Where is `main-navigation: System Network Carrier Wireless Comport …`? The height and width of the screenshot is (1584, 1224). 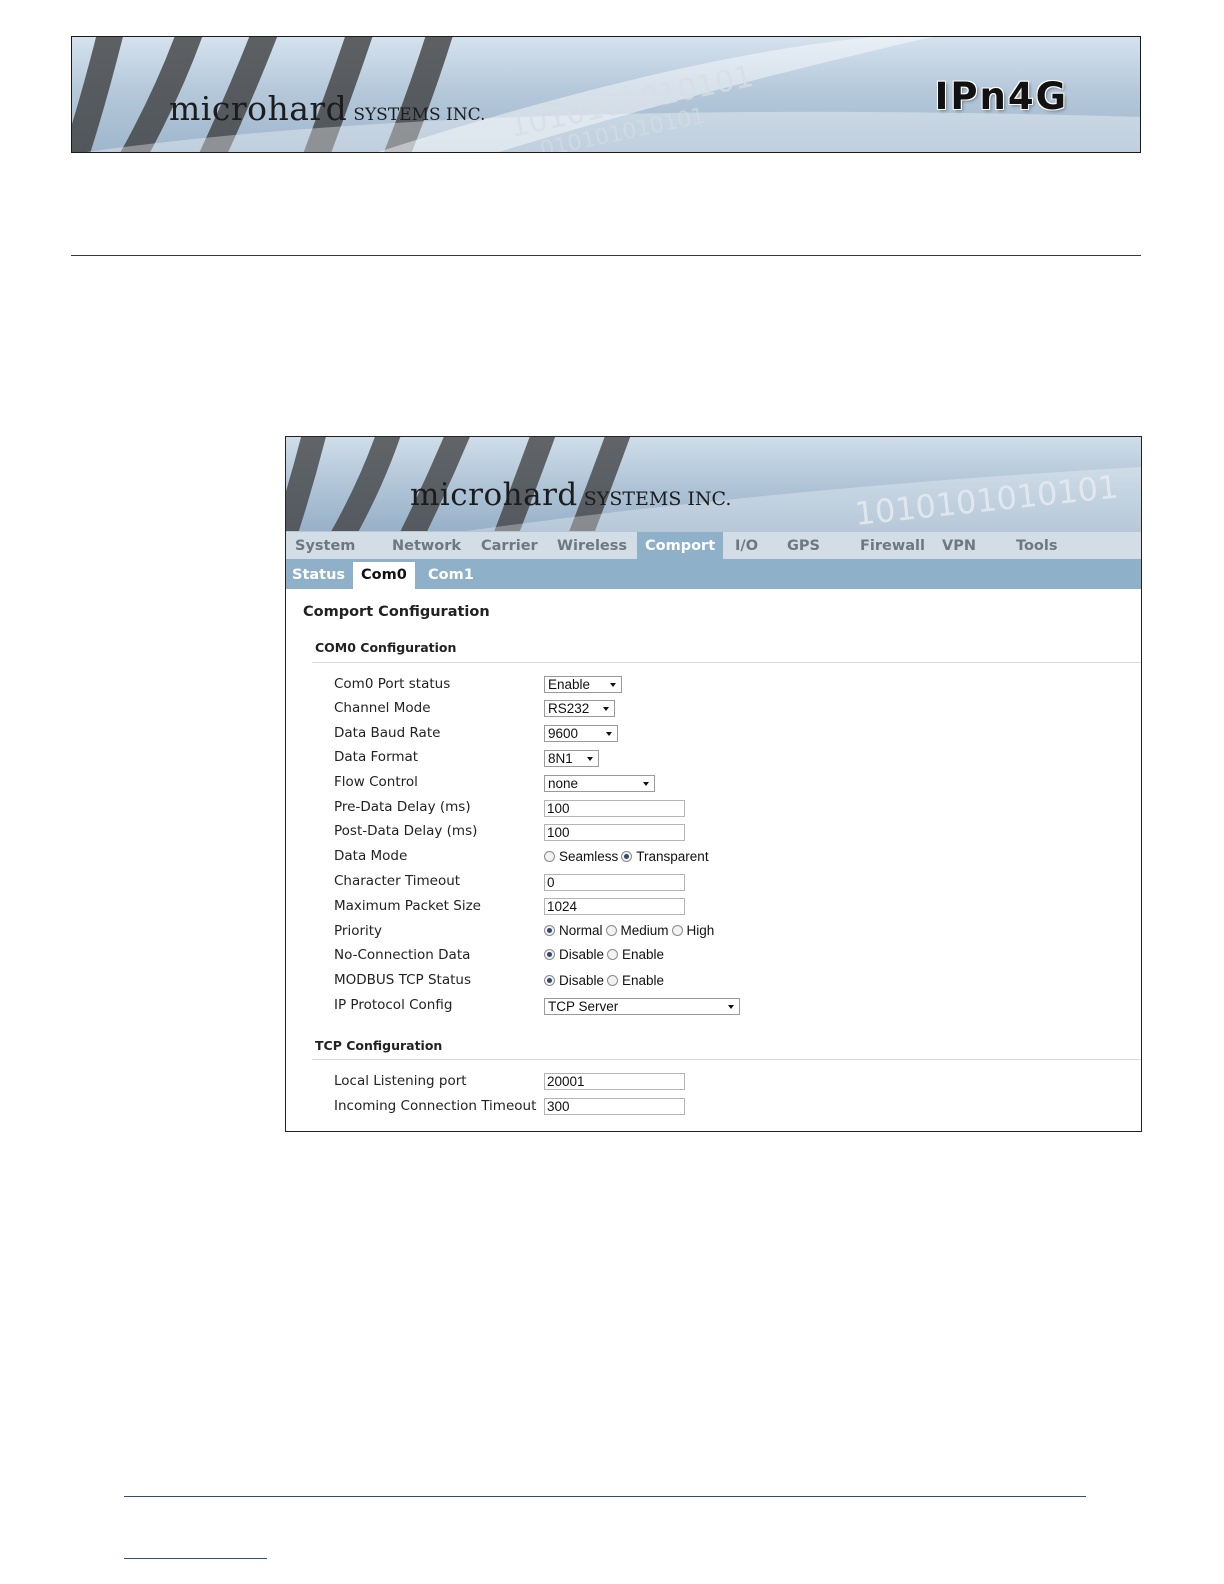
main-navigation: System Network Carrier Wireless Comport … is located at coordinates (713, 545).